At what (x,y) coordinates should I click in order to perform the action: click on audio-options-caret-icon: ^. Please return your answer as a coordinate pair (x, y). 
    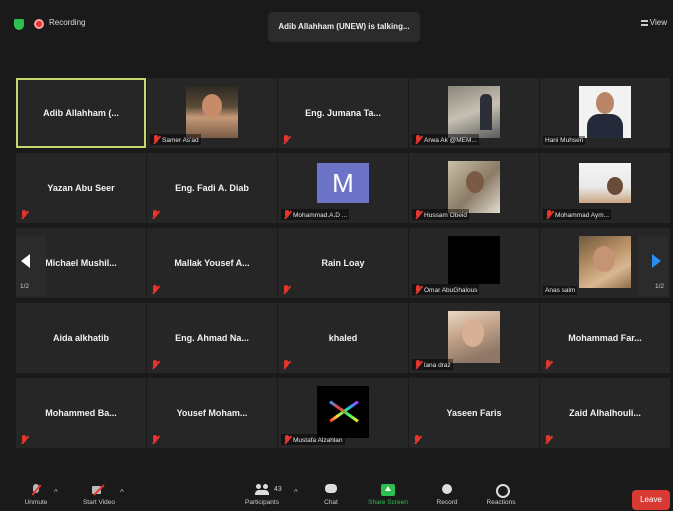
    Looking at the image, I should click on (56, 492).